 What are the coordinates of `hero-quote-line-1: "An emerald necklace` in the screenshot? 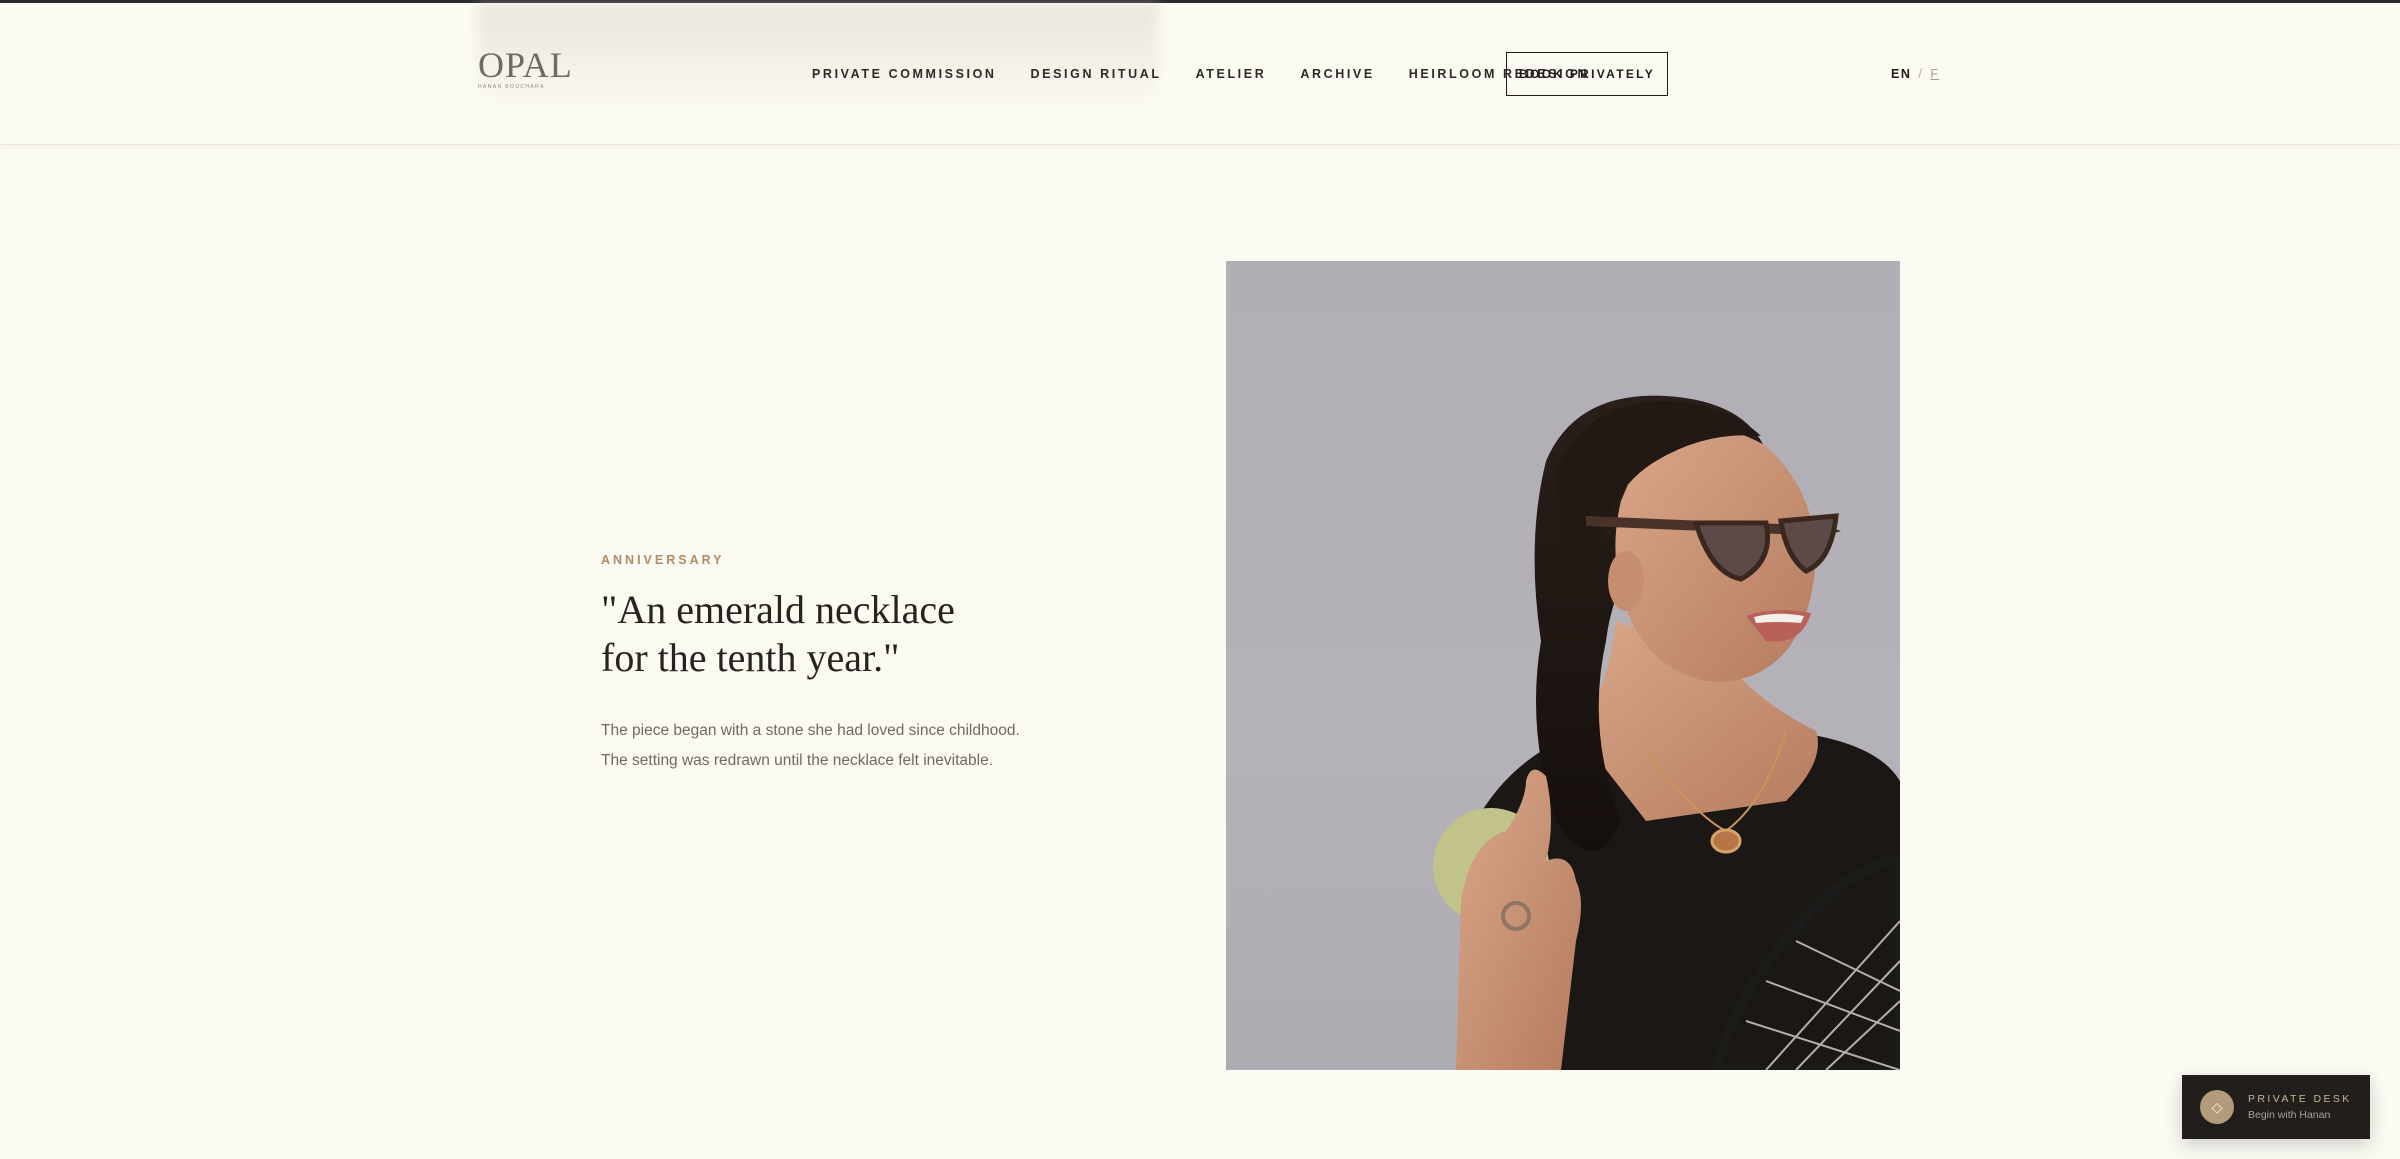 It's located at (778, 609).